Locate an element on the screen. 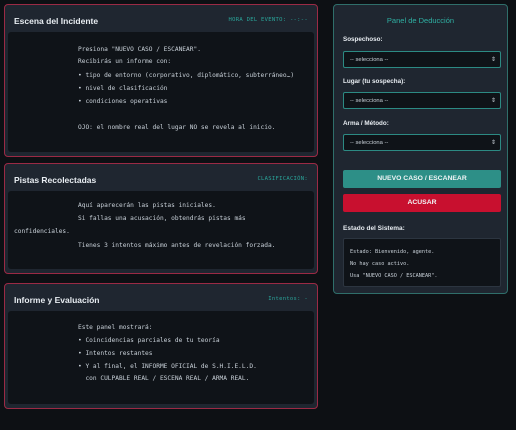  new-case-button: NUEVO CASO / ESCANEAR is located at coordinates (422, 179).